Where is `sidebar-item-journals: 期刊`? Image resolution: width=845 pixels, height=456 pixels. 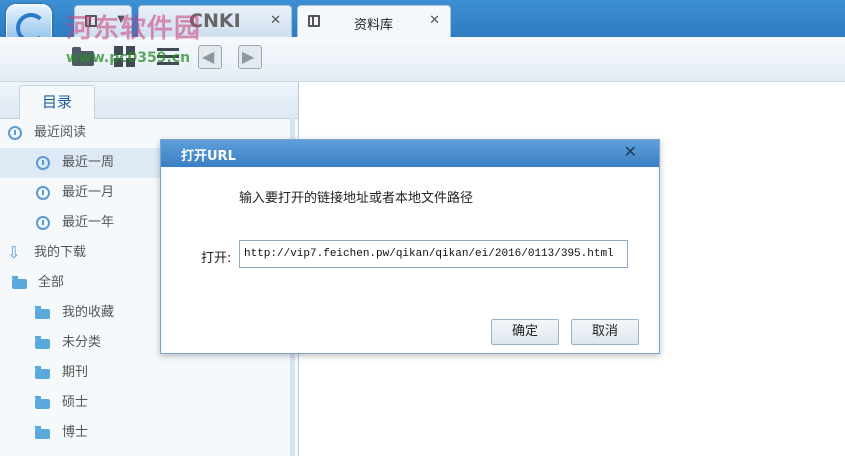
sidebar-item-journals: 期刊 is located at coordinates (145, 373).